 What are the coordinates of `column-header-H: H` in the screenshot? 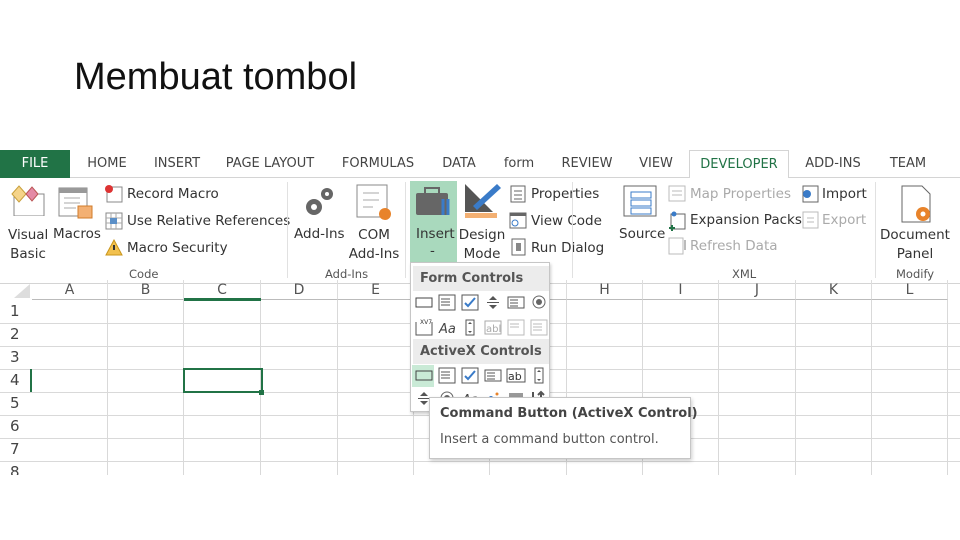 It's located at (605, 290).